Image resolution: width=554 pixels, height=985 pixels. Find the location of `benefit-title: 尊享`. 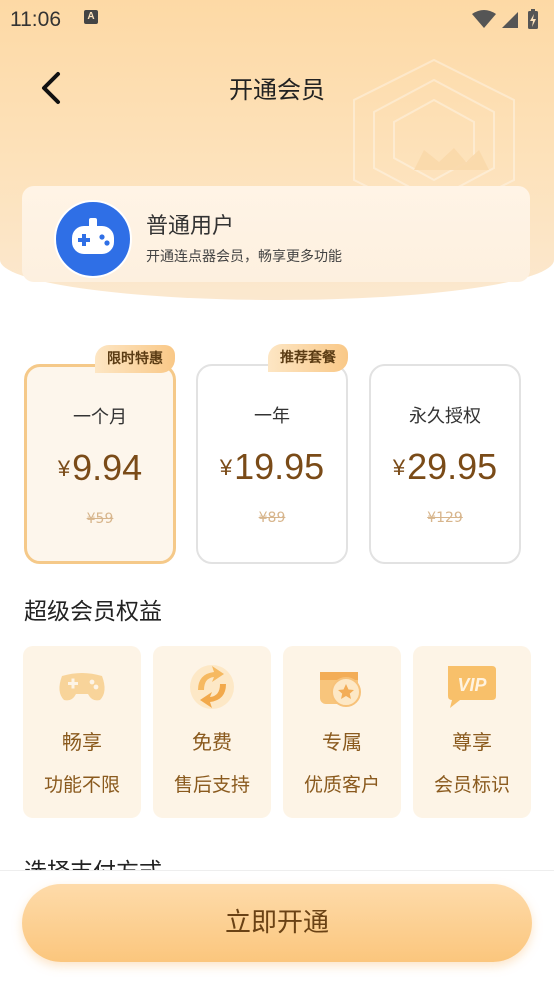

benefit-title: 尊享 is located at coordinates (472, 742).